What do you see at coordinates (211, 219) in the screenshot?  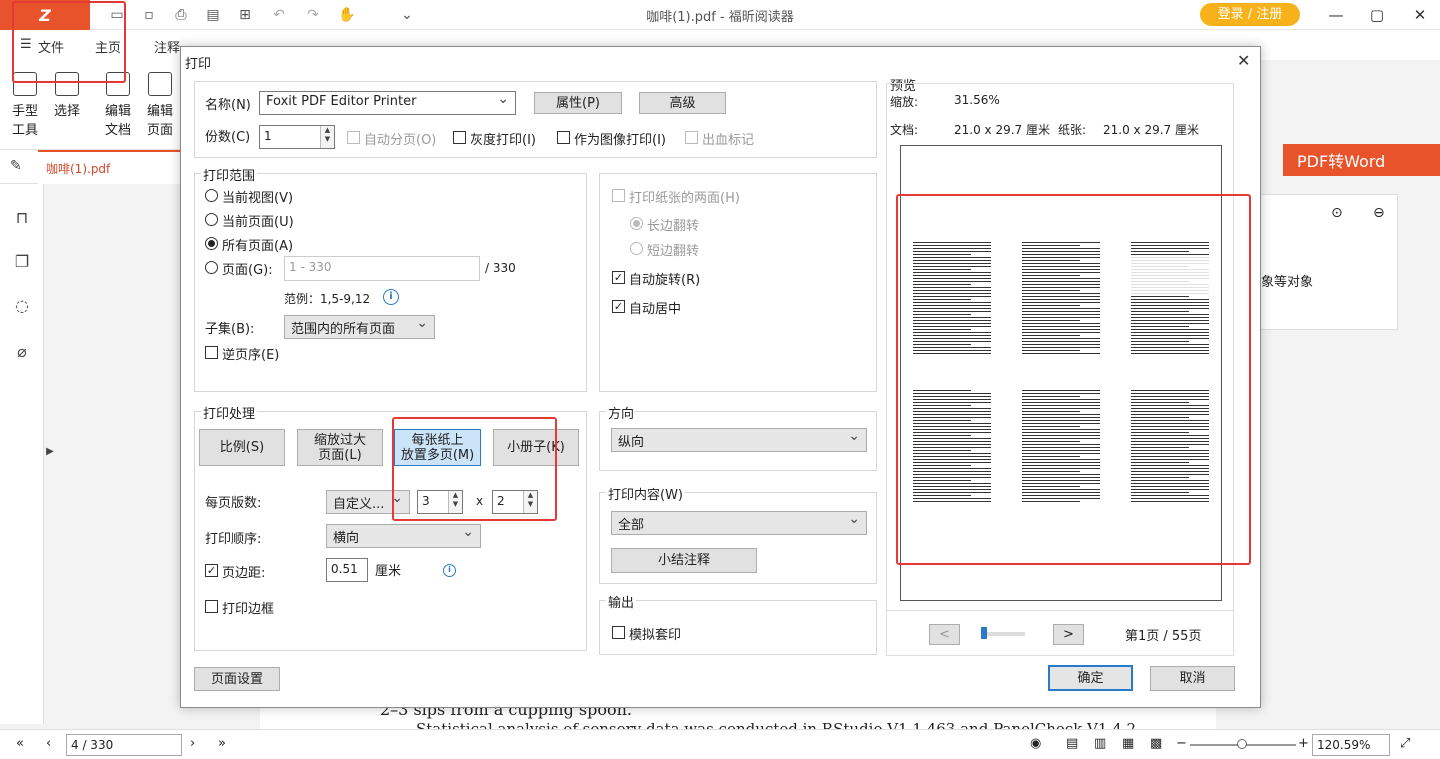 I see `current-page-radio` at bounding box center [211, 219].